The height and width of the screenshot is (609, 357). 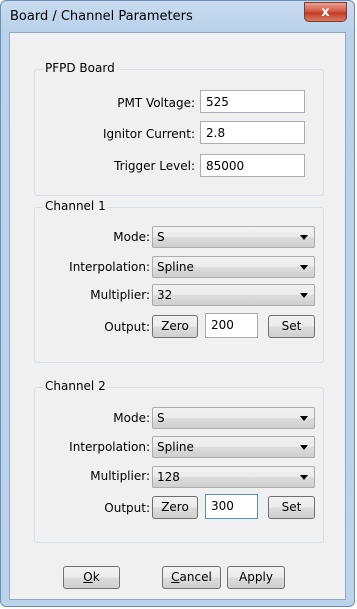 I want to click on title-bar: Board / Channel Parameters x, so click(x=177, y=16).